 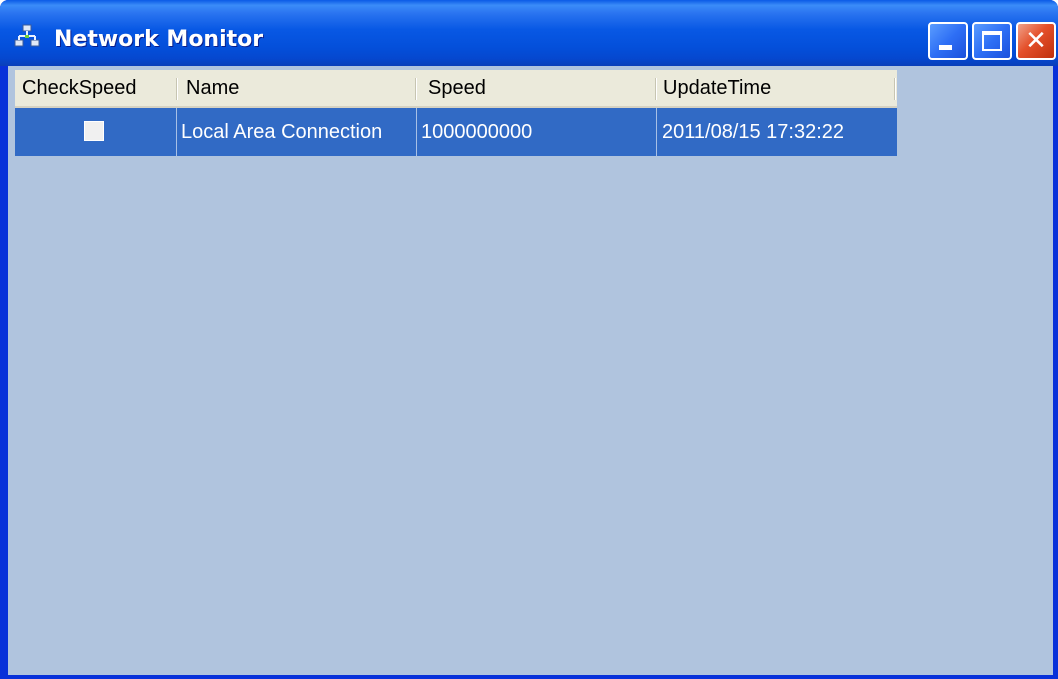 I want to click on cell-speed: 1000000000, so click(x=538, y=132).